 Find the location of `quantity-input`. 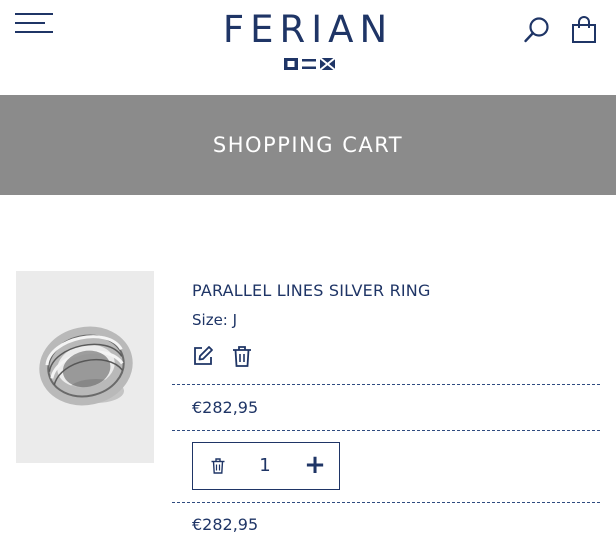

quantity-input is located at coordinates (265, 465).